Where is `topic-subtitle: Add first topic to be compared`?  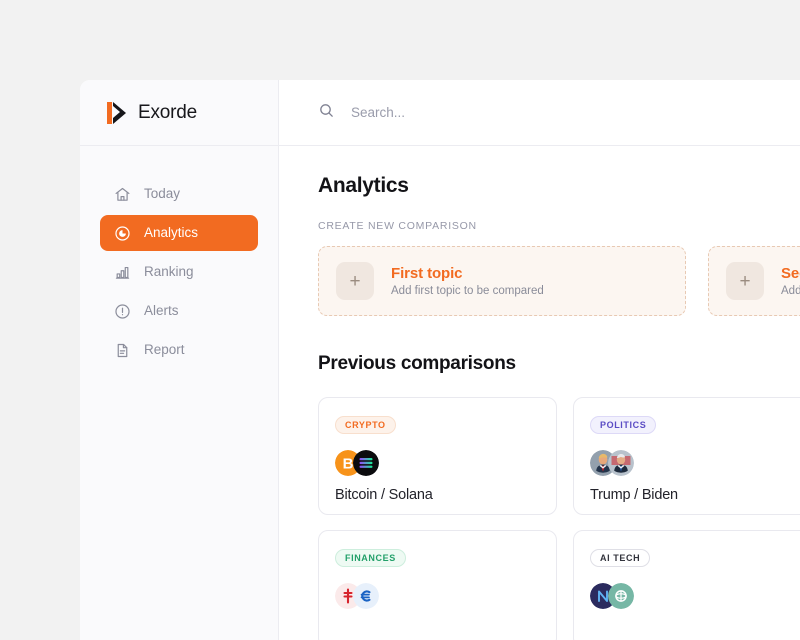 topic-subtitle: Add first topic to be compared is located at coordinates (467, 291).